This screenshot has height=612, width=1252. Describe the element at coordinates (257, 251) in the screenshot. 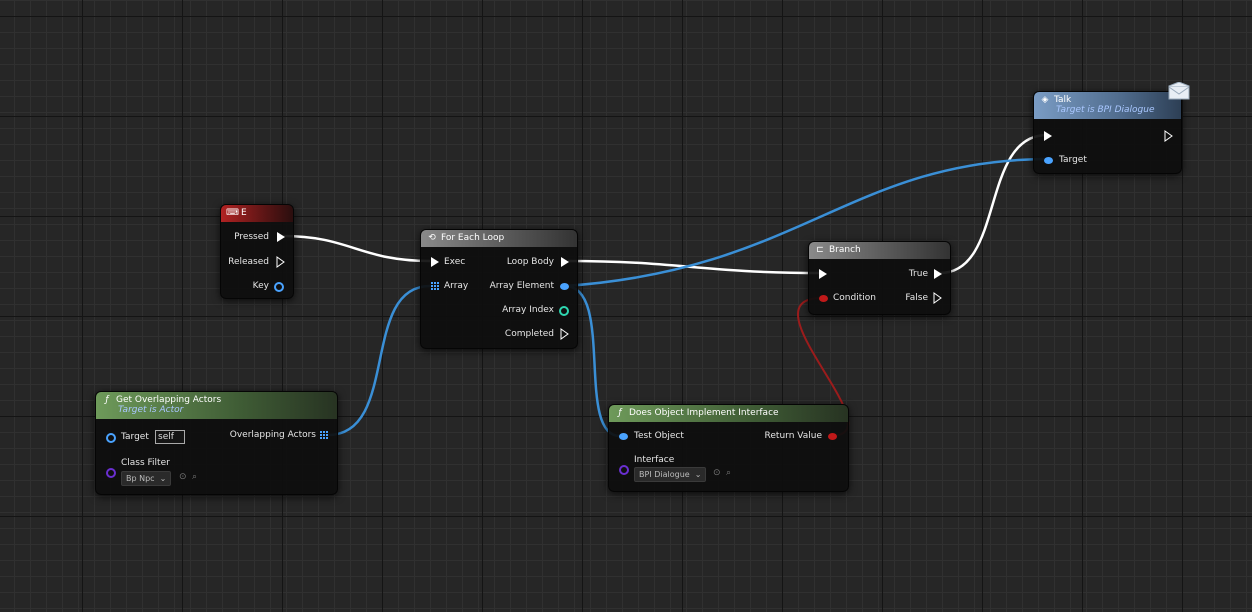

I see `key-e-event-node: ⌨ E Pressed Released Key` at that location.